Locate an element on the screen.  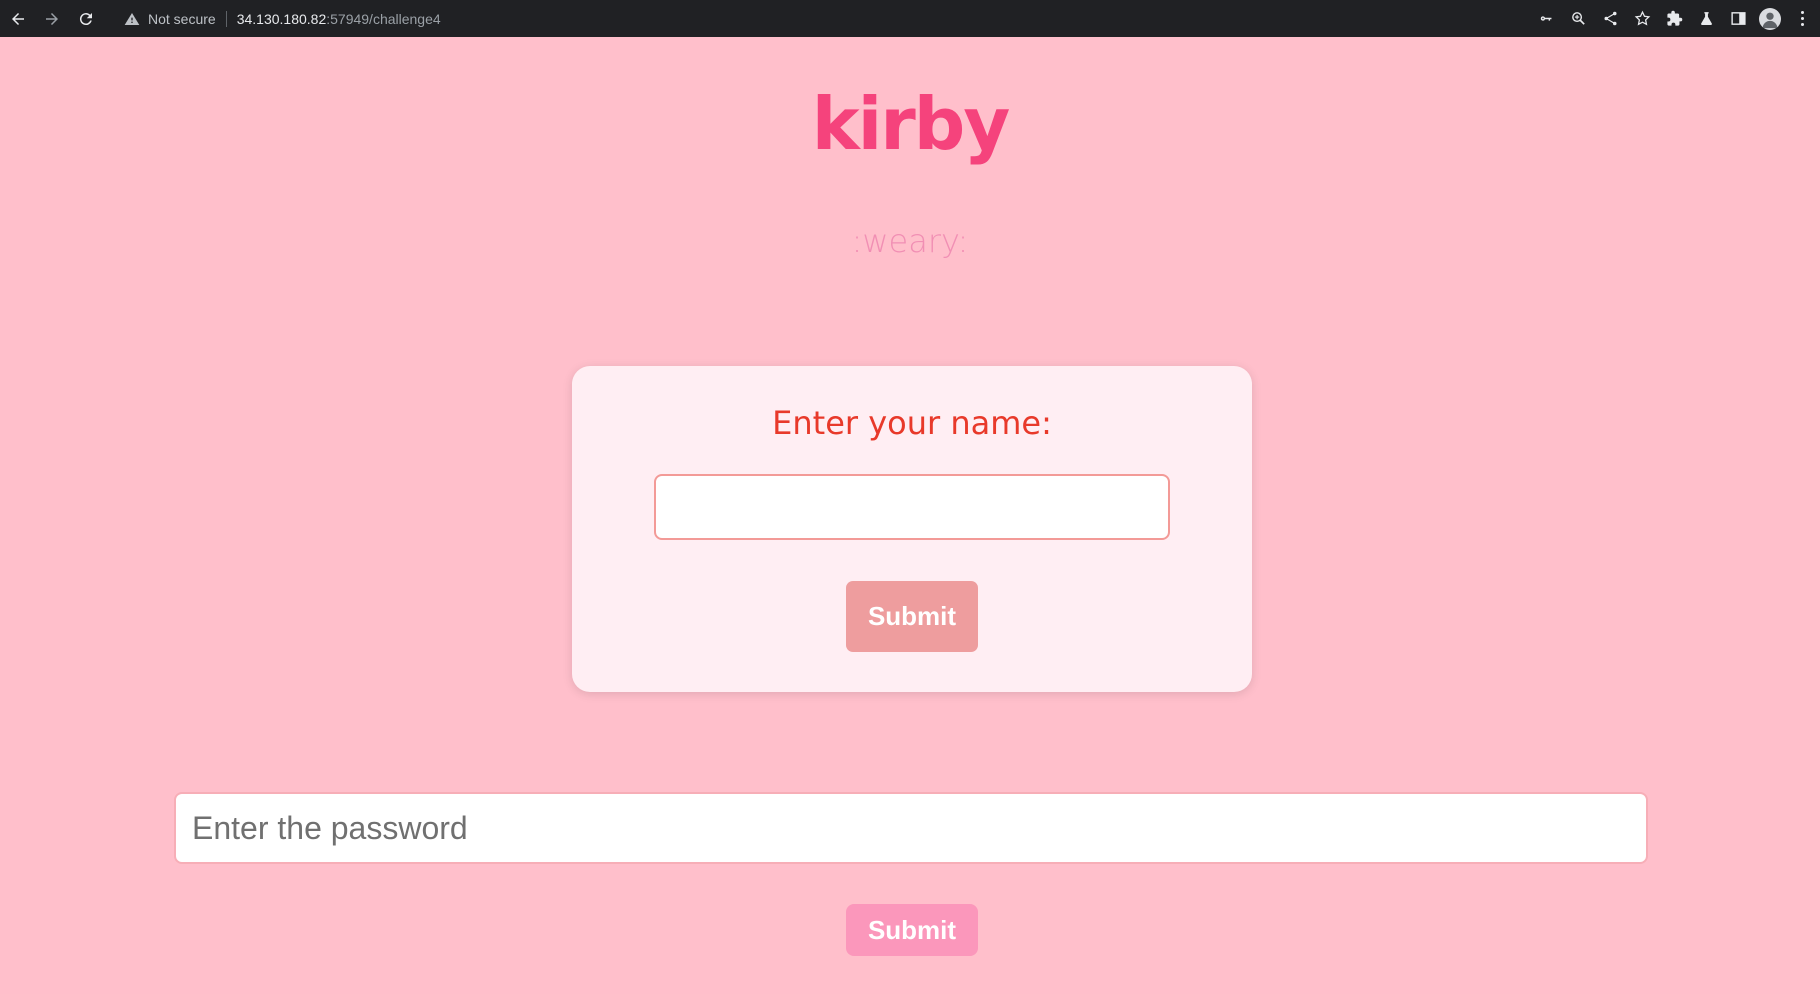
share-button is located at coordinates (1610, 19).